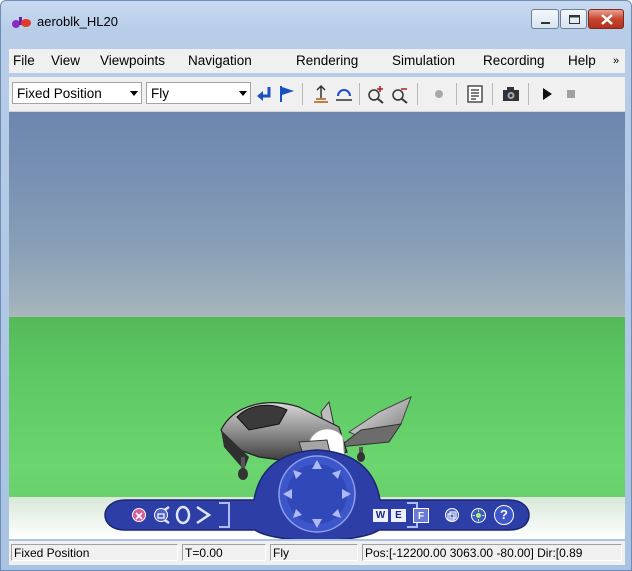  I want to click on app-logo-icon, so click(21, 22).